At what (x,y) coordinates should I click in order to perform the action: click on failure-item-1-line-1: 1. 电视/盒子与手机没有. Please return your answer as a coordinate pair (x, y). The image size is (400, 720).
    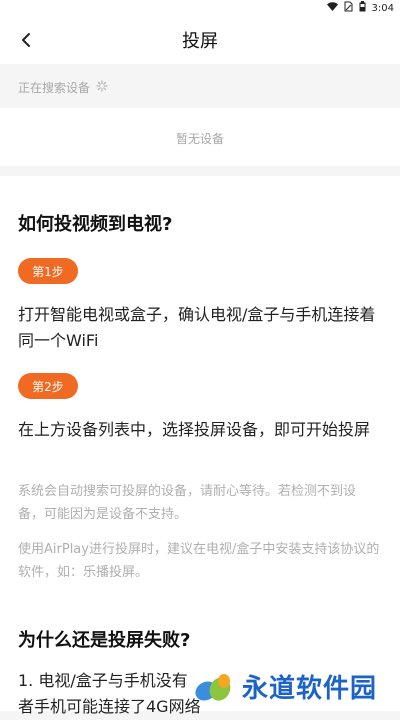
    Looking at the image, I should click on (103, 680).